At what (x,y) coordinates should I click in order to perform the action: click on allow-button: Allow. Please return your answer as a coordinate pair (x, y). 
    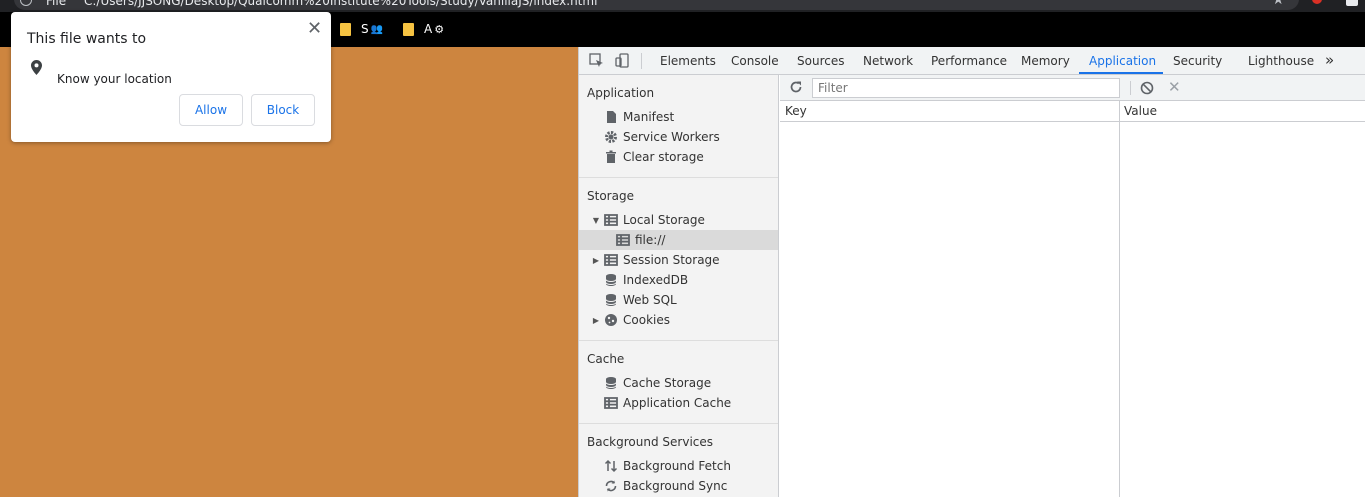
    Looking at the image, I should click on (211, 110).